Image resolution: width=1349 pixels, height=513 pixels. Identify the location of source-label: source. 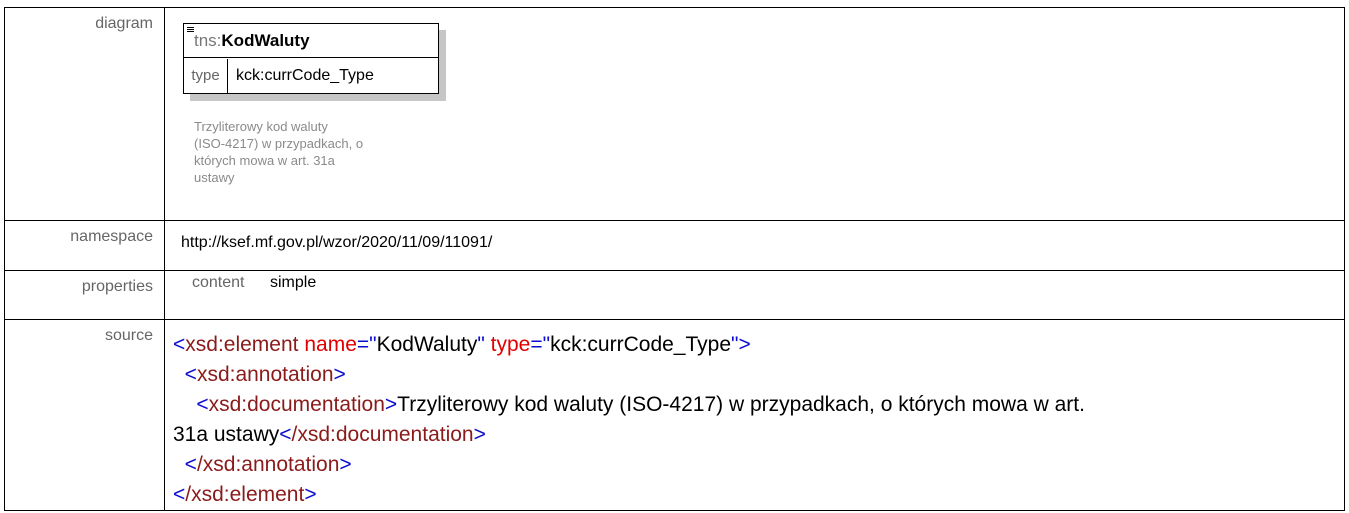
(84, 415).